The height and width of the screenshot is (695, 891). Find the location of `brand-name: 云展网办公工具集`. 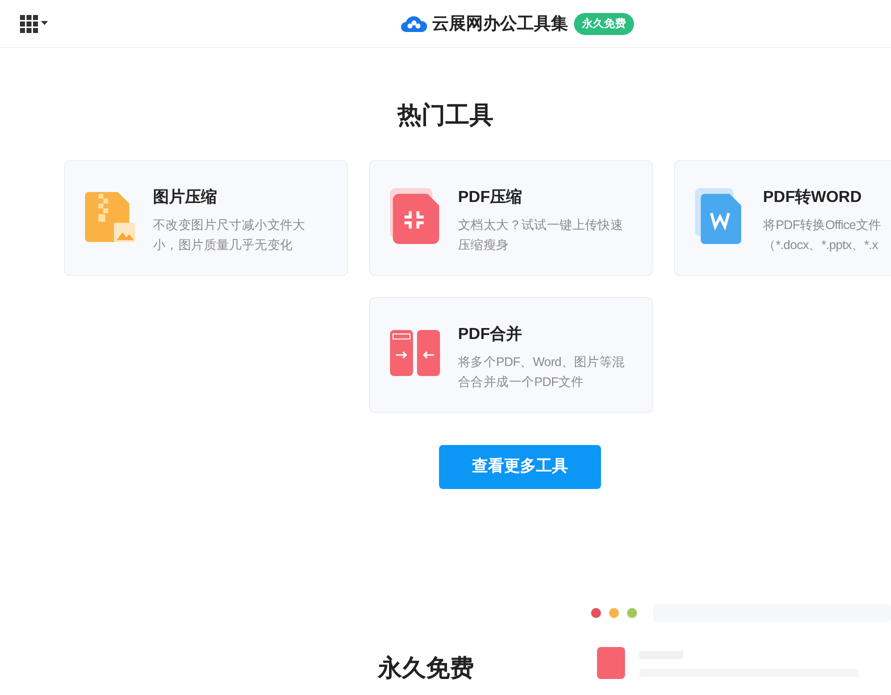

brand-name: 云展网办公工具集 is located at coordinates (500, 24).